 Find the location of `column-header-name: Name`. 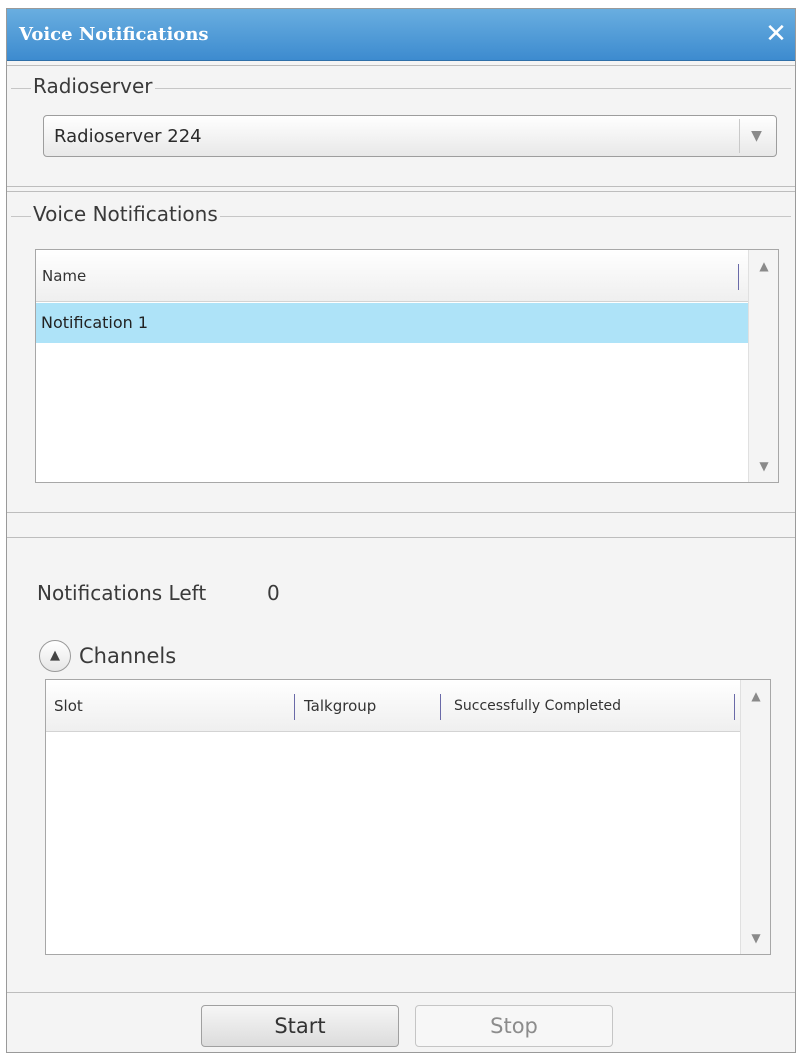

column-header-name: Name is located at coordinates (64, 276).